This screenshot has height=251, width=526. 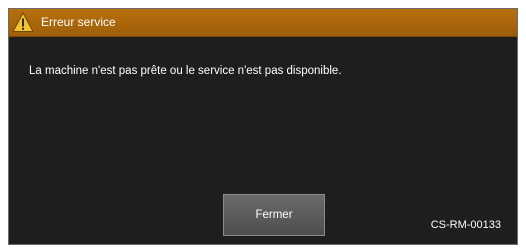 I want to click on error-code: CS-RM-00133, so click(x=465, y=225).